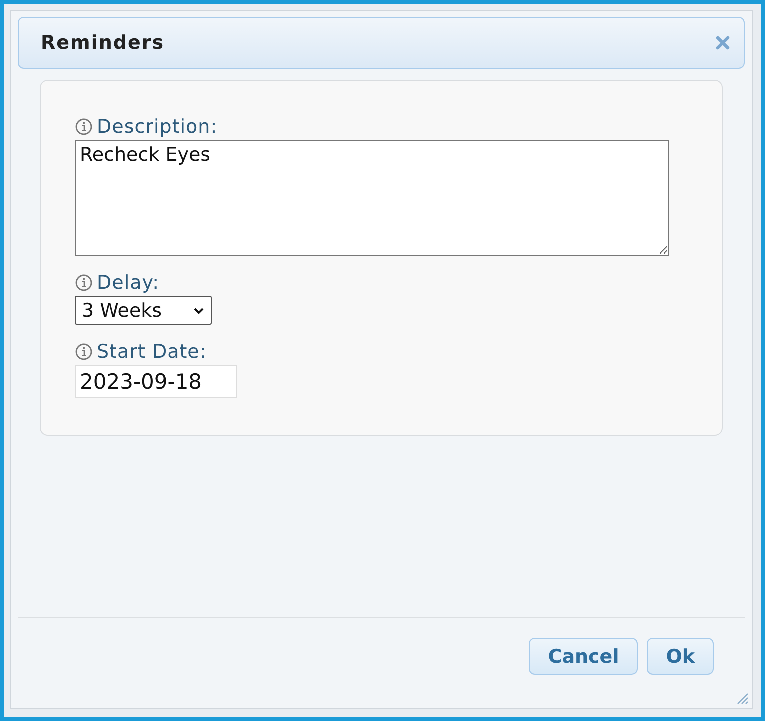  What do you see at coordinates (199, 310) in the screenshot?
I see `caret-icon` at bounding box center [199, 310].